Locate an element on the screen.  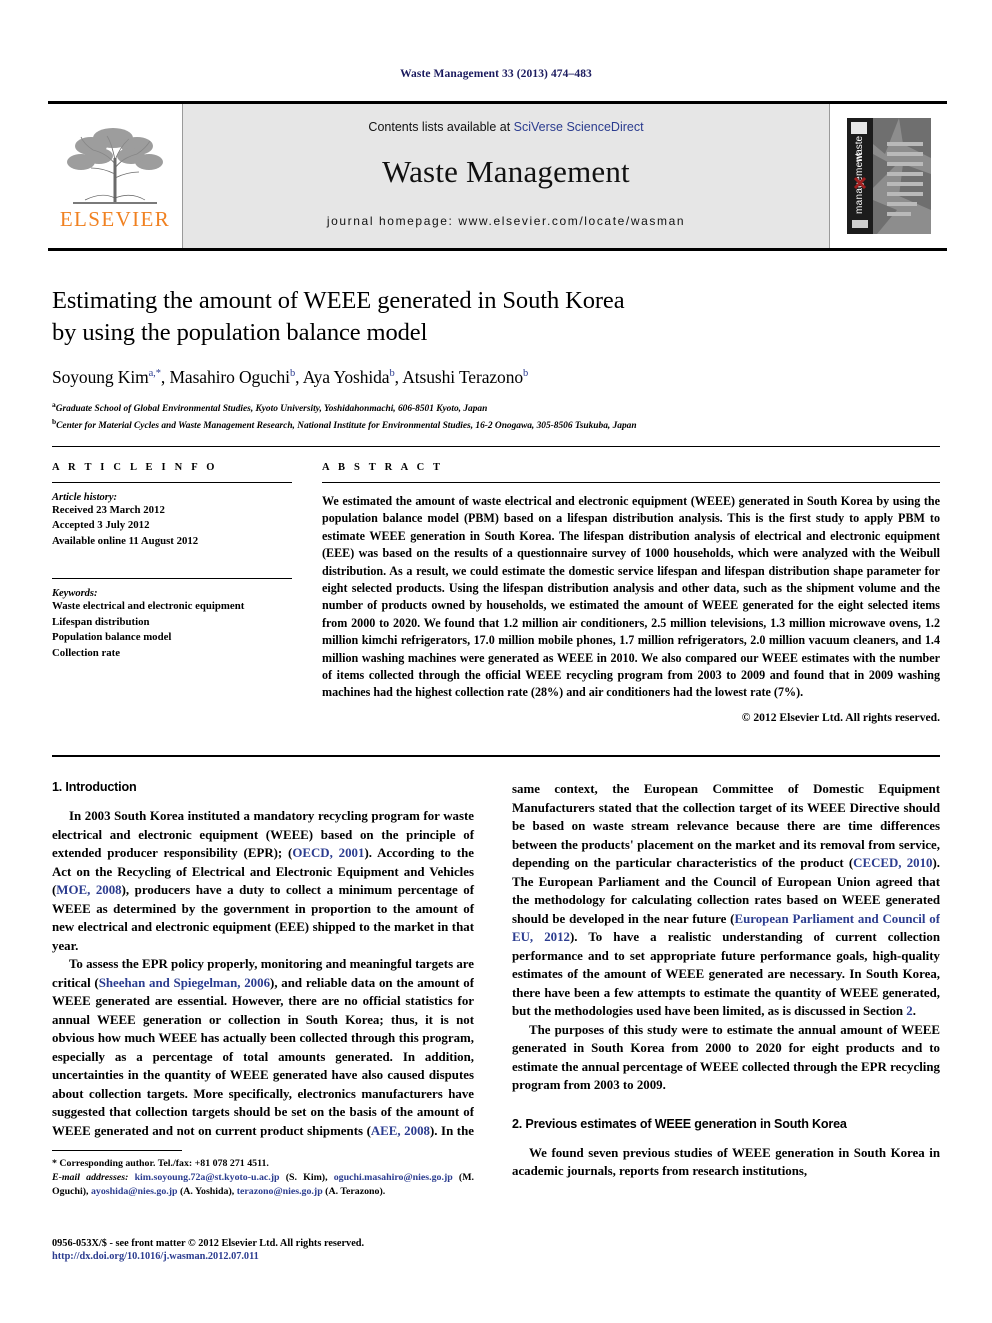
article-history-item: Accepted 3 July 2012 is located at coordinates (101, 525).